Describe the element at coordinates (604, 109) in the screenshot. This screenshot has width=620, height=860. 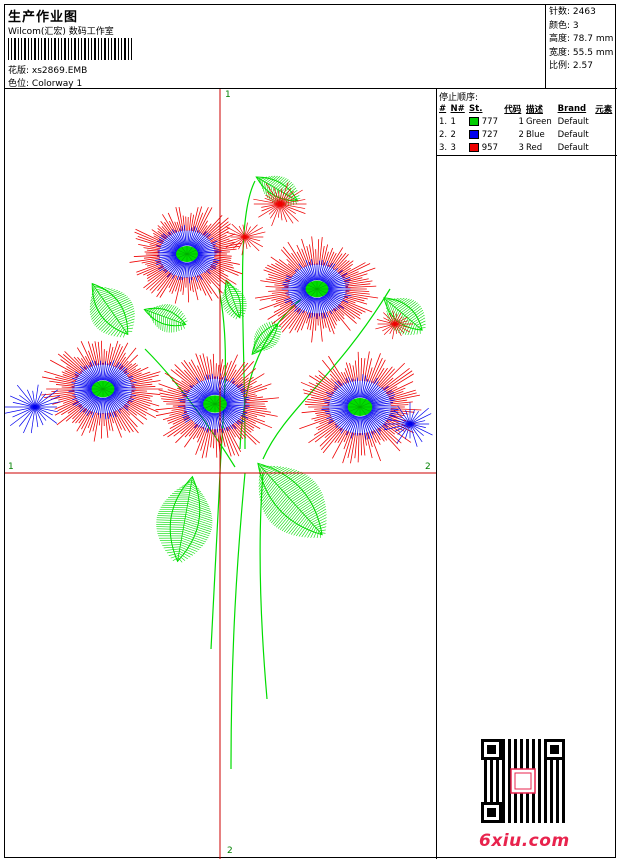
I see `col-element: 元素` at that location.